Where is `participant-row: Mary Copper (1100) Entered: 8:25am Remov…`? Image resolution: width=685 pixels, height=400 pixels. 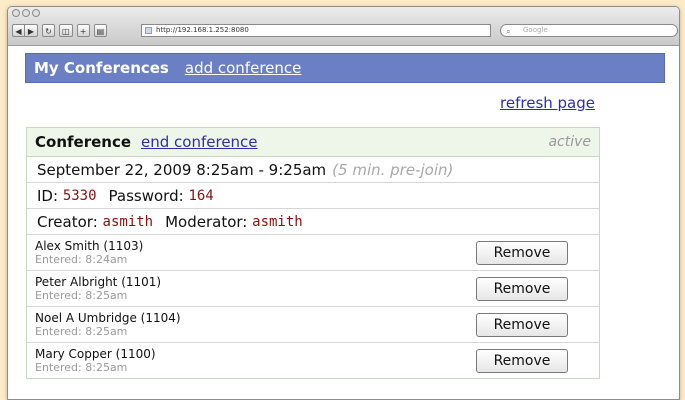 participant-row: Mary Copper (1100) Entered: 8:25am Remov… is located at coordinates (313, 360).